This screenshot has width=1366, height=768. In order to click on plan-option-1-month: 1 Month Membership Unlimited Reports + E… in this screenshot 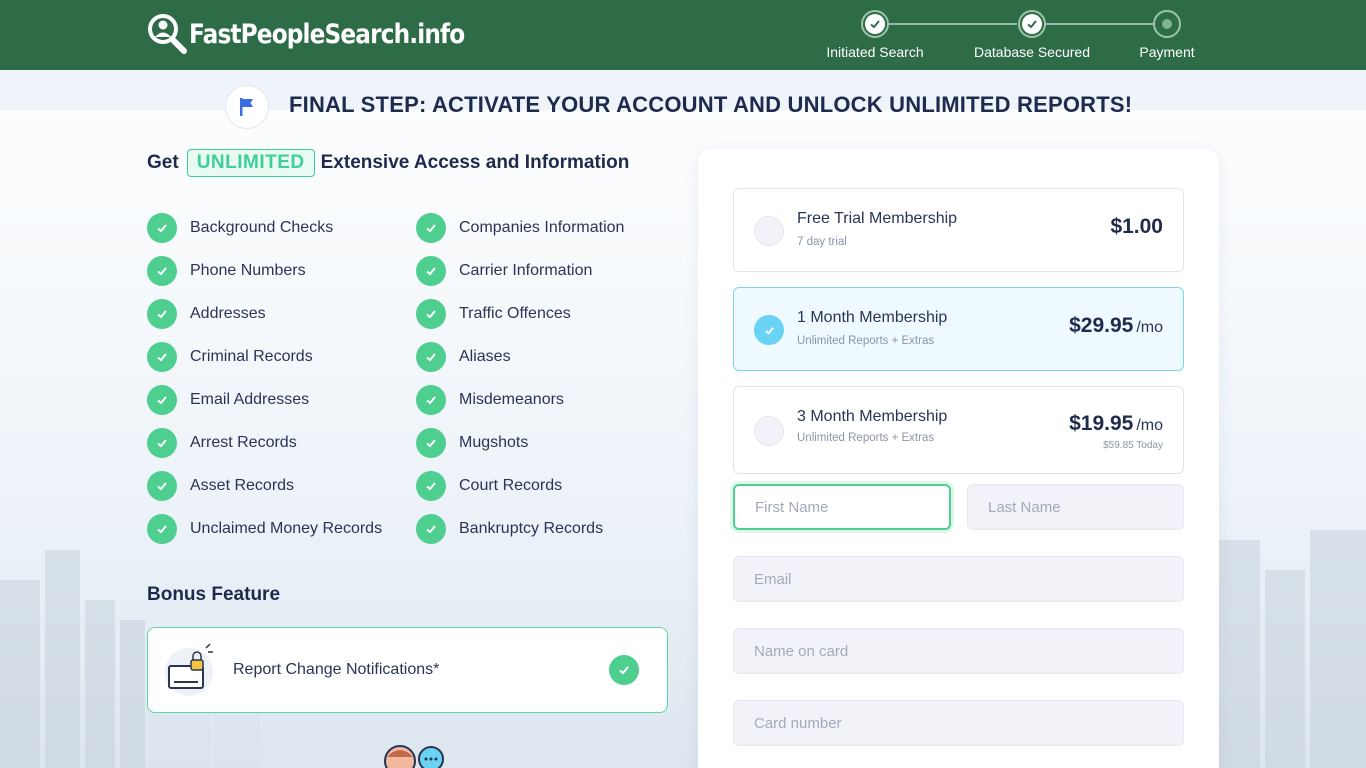, I will do `click(958, 329)`.